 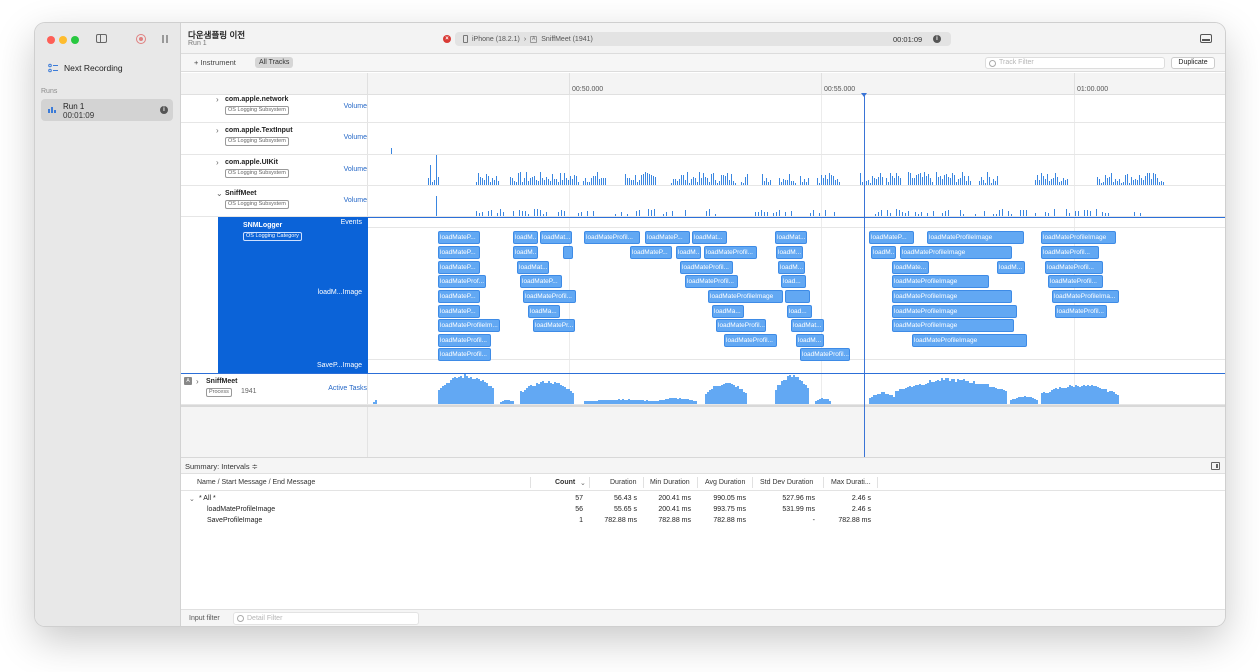 What do you see at coordinates (101, 38) in the screenshot?
I see `sidebar-toggle-icon` at bounding box center [101, 38].